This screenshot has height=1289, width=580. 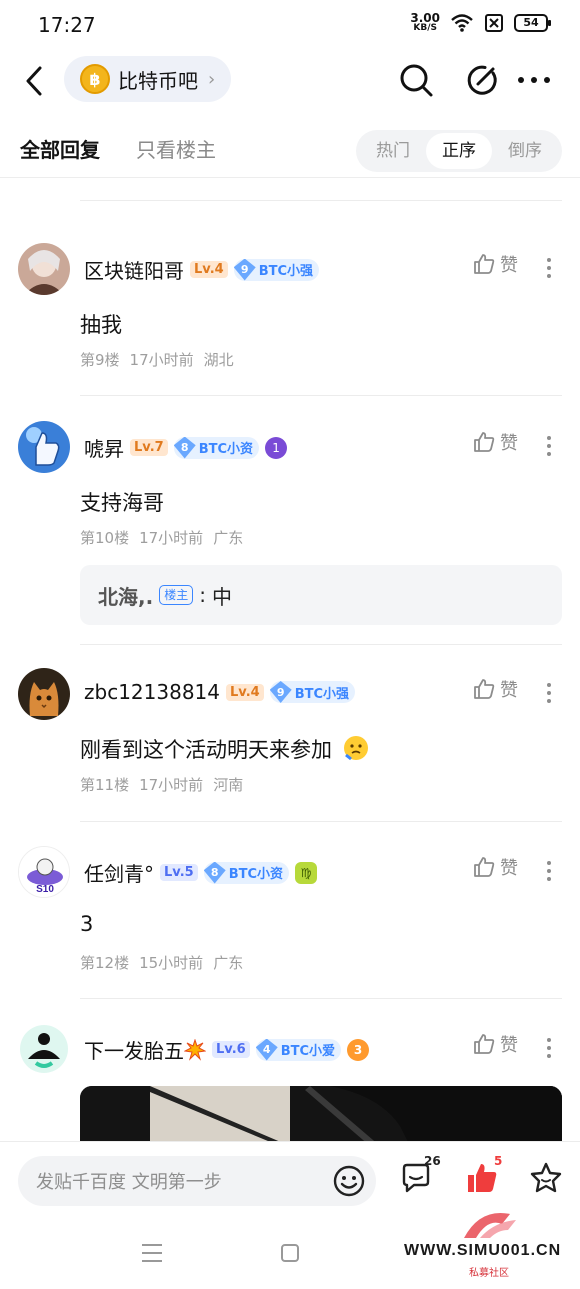 What do you see at coordinates (393, 151) in the screenshot?
I see `sort-hot: 热门` at bounding box center [393, 151].